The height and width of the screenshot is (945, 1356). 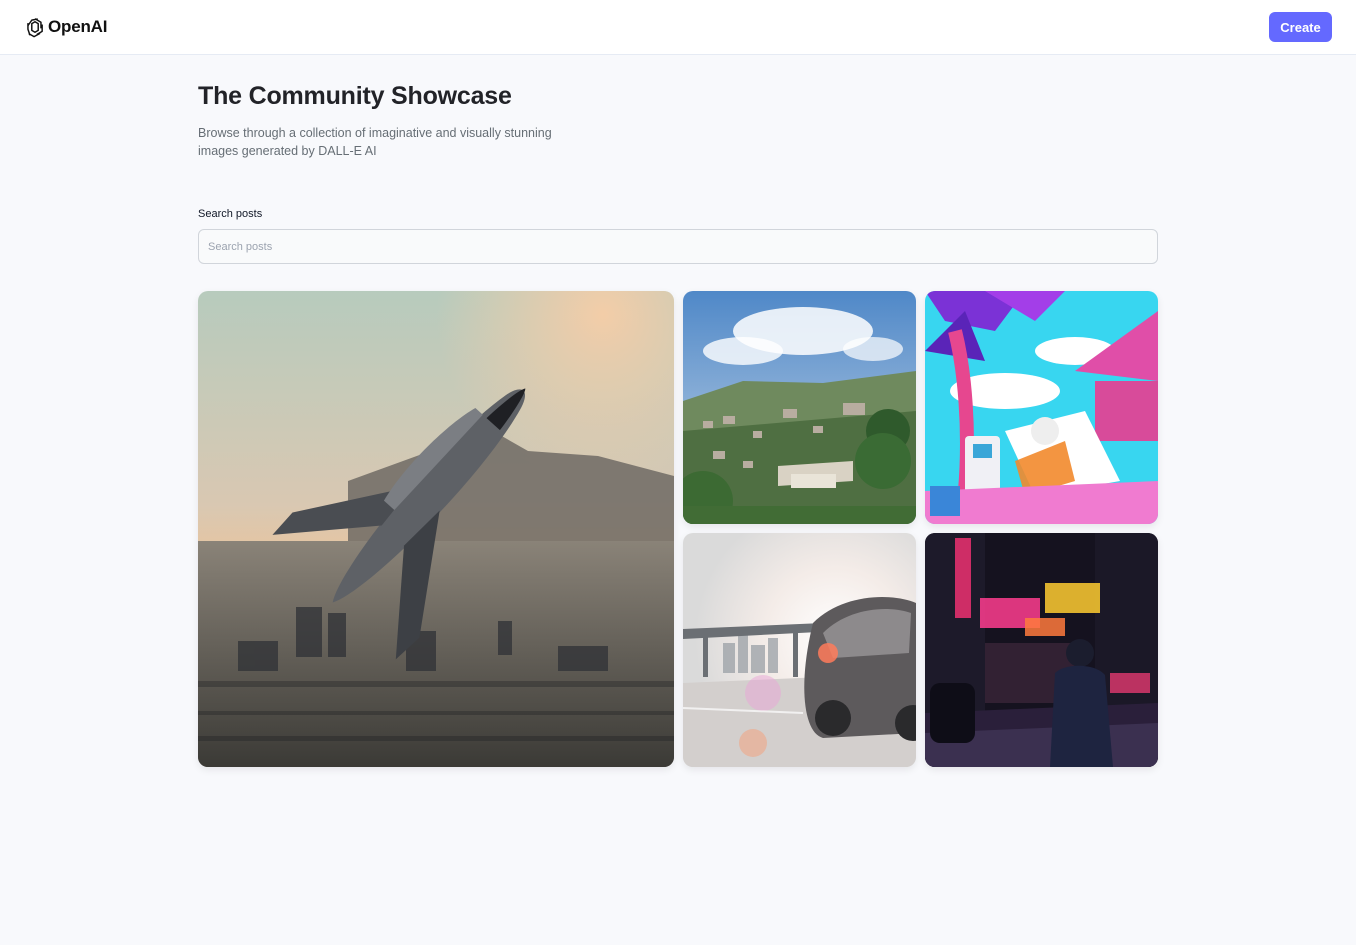 What do you see at coordinates (678, 246) in the screenshot?
I see `search-input` at bounding box center [678, 246].